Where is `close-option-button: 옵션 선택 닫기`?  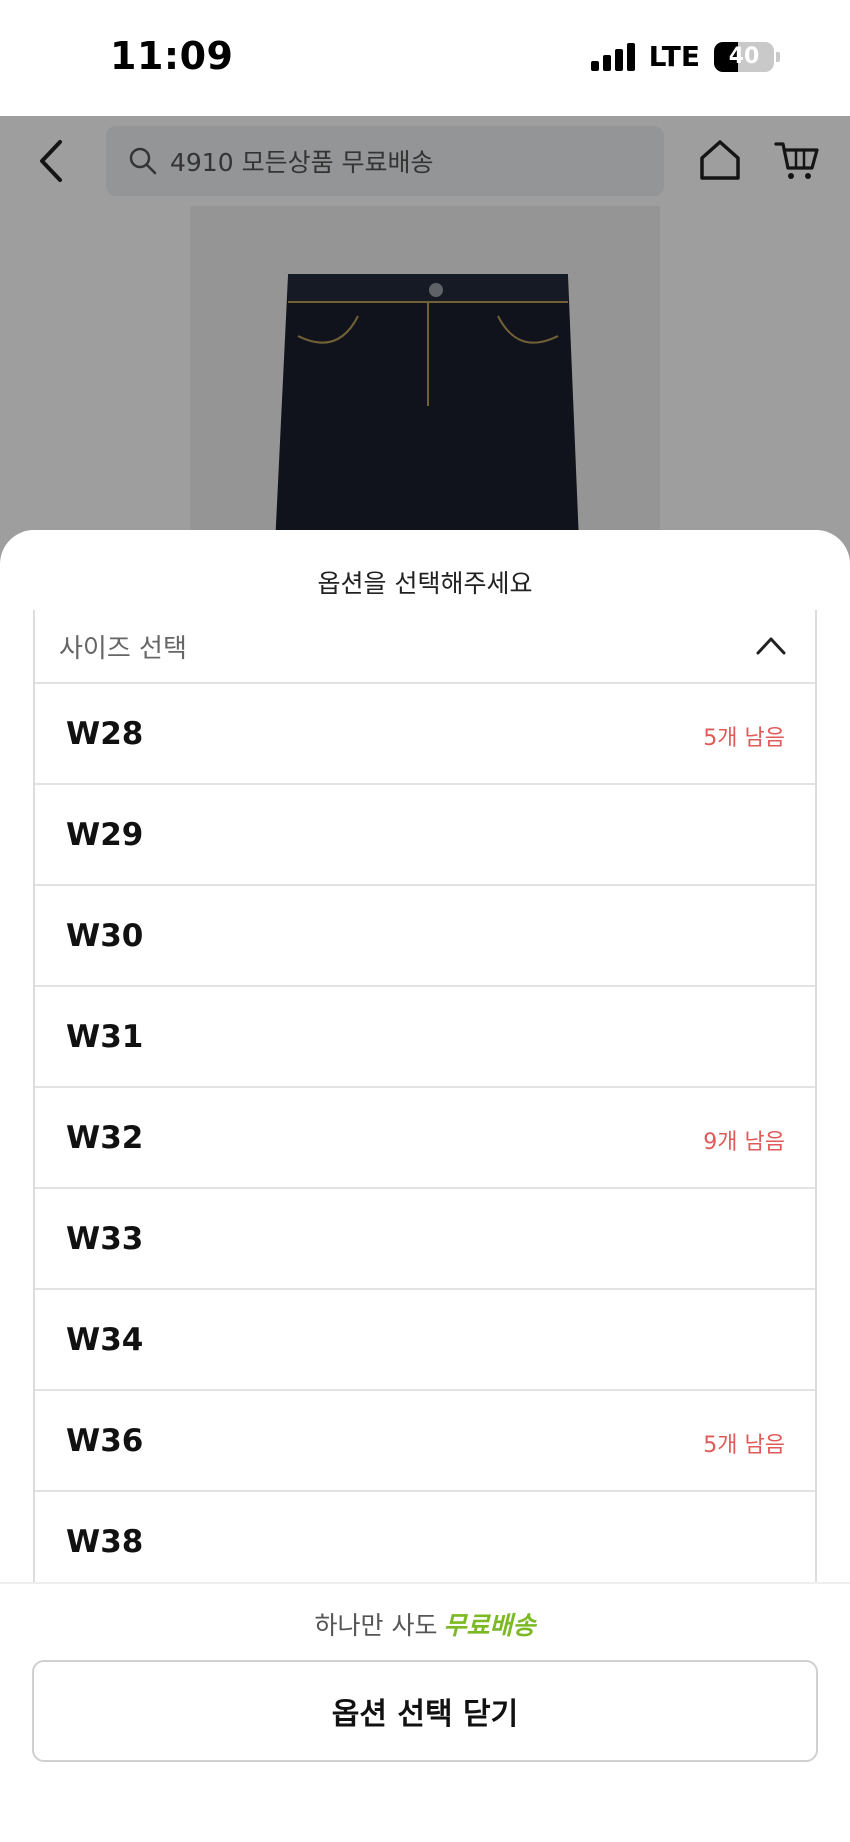 close-option-button: 옵션 선택 닫기 is located at coordinates (425, 1711).